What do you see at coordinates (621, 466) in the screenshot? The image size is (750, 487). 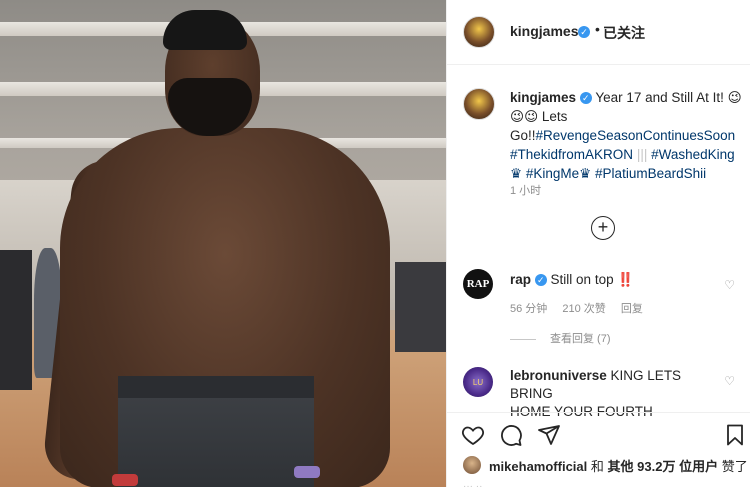 I see `likes-others-label: 其他` at bounding box center [621, 466].